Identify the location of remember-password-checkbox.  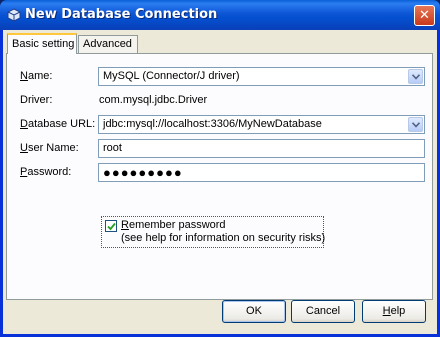
(111, 226).